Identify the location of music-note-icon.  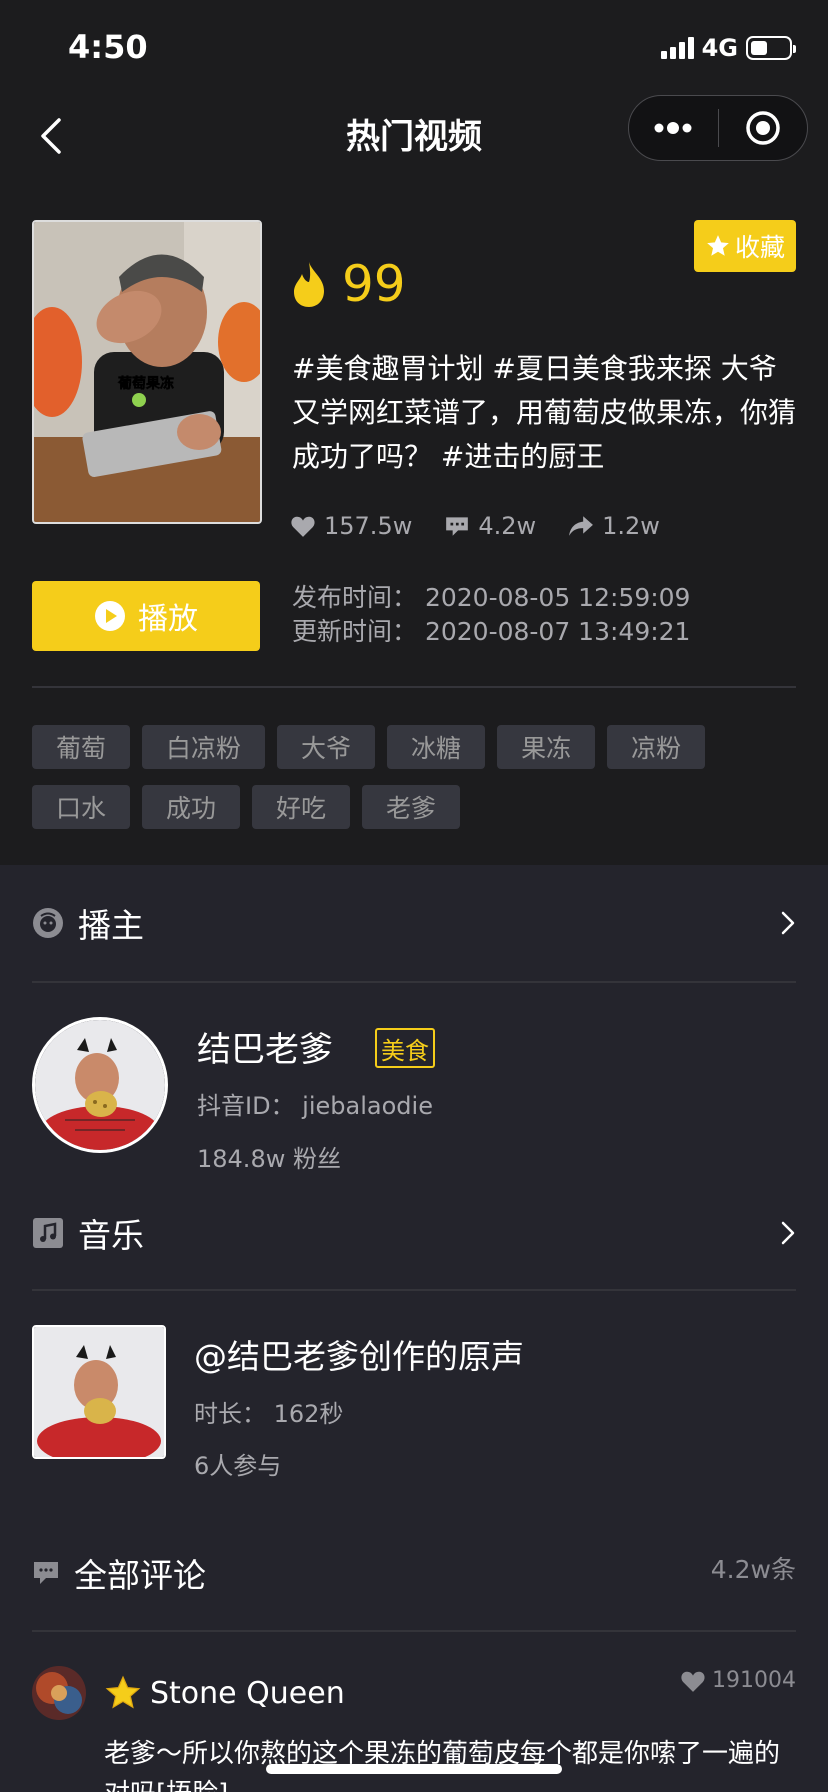
(48, 1233).